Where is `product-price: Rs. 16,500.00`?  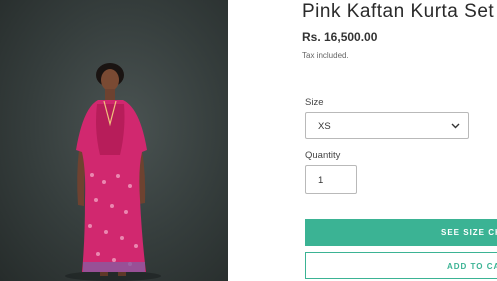
product-price: Rs. 16,500.00 is located at coordinates (340, 37).